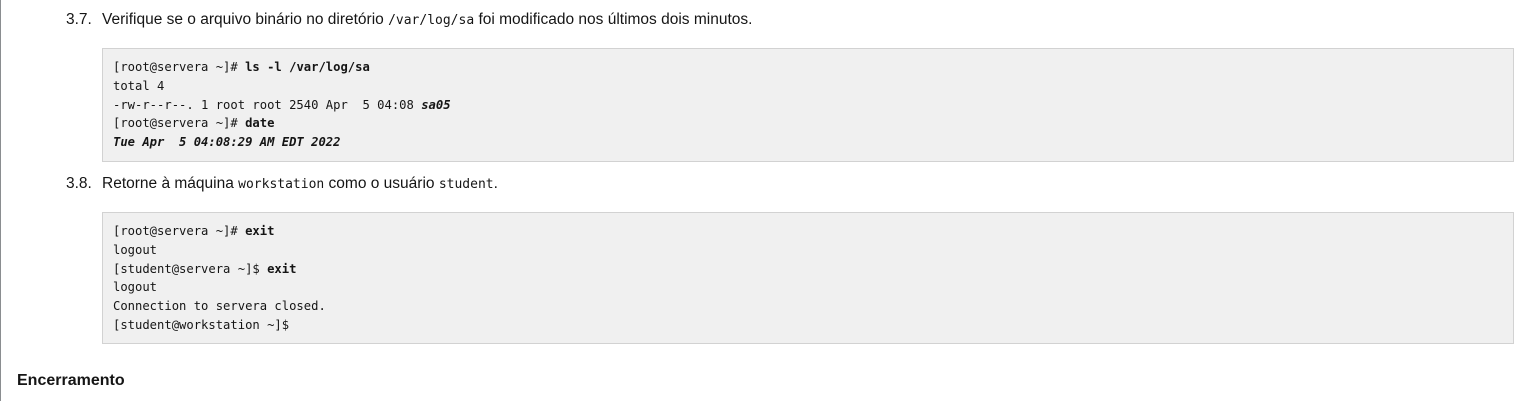 The width and height of the screenshot is (1532, 401). Describe the element at coordinates (260, 123) in the screenshot. I see `shell-command: date` at that location.